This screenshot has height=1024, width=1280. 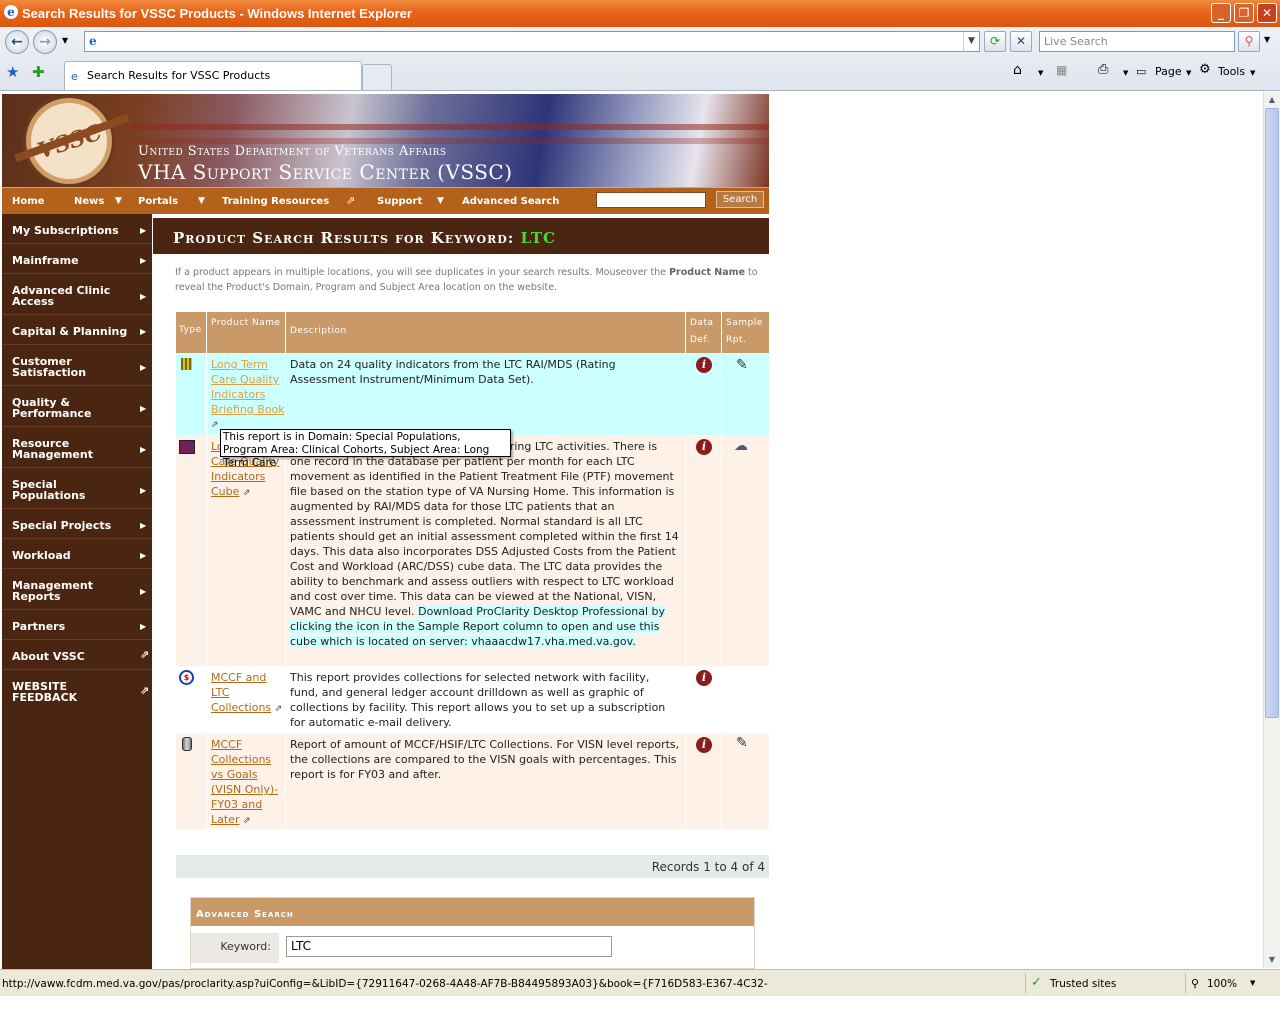 I want to click on col-data-def: Data Def., so click(x=704, y=332).